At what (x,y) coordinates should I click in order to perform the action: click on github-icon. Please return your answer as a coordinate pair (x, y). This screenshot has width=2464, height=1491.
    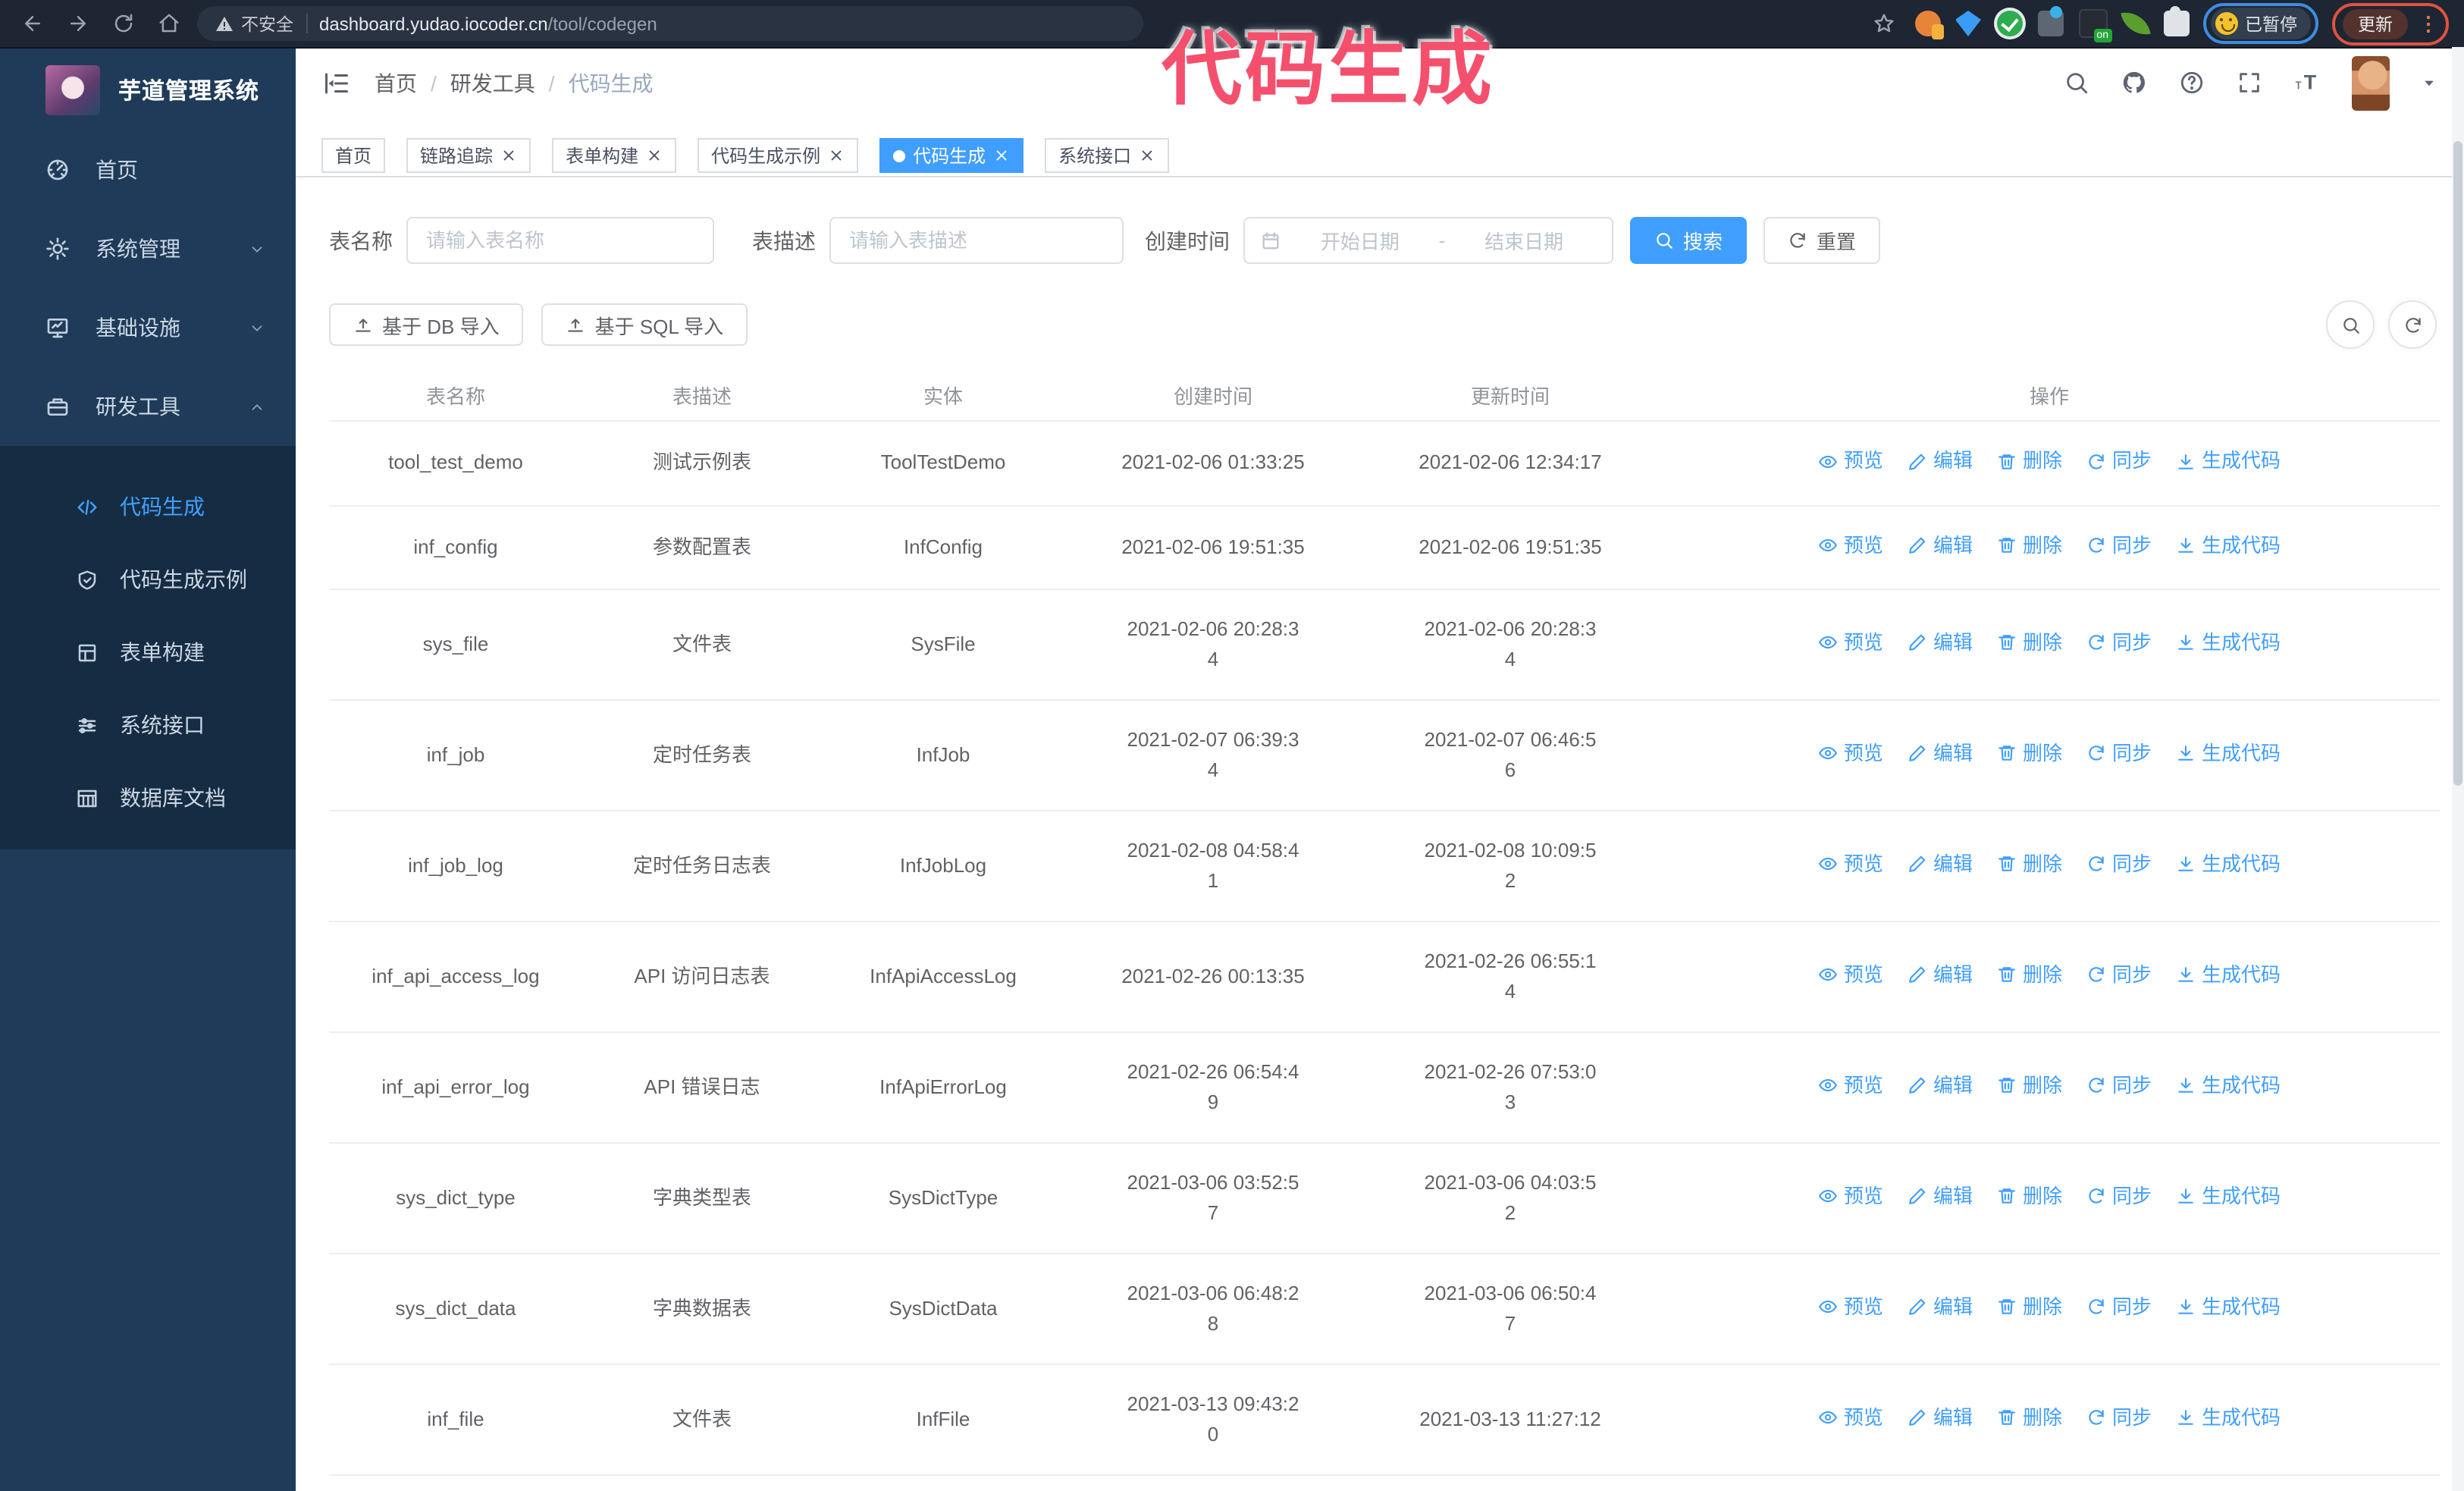
    Looking at the image, I should click on (2134, 83).